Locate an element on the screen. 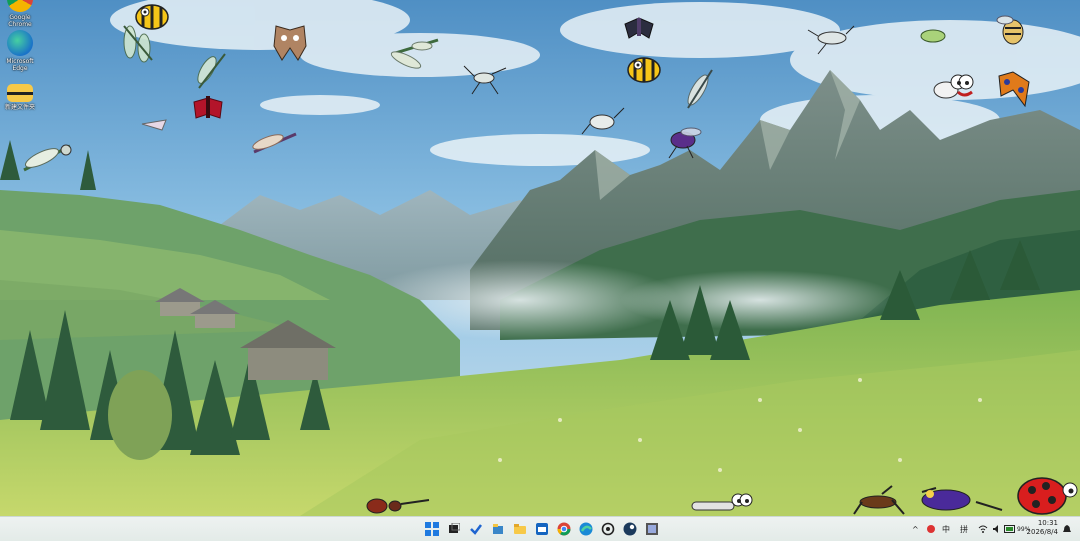 This screenshot has width=1080, height=541. clock-time: 10:31 is located at coordinates (1047, 523).